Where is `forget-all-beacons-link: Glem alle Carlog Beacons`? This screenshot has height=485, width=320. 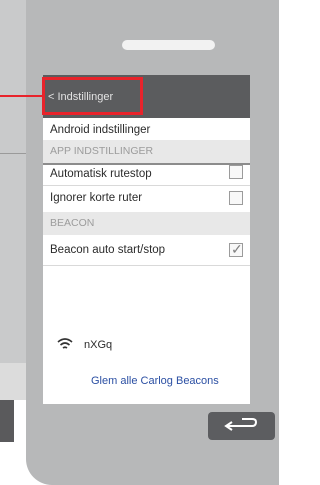
forget-all-beacons-link: Glem alle Carlog Beacons is located at coordinates (155, 381).